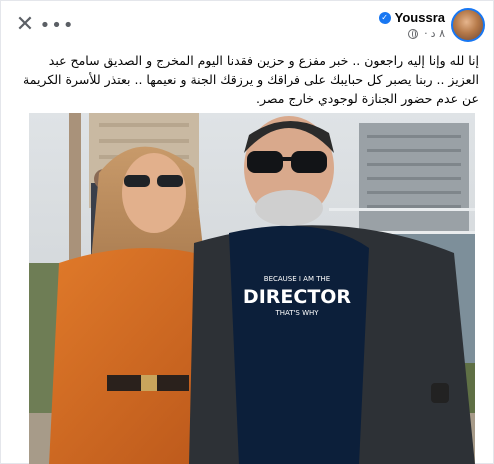  I want to click on globe-icon, so click(413, 33).